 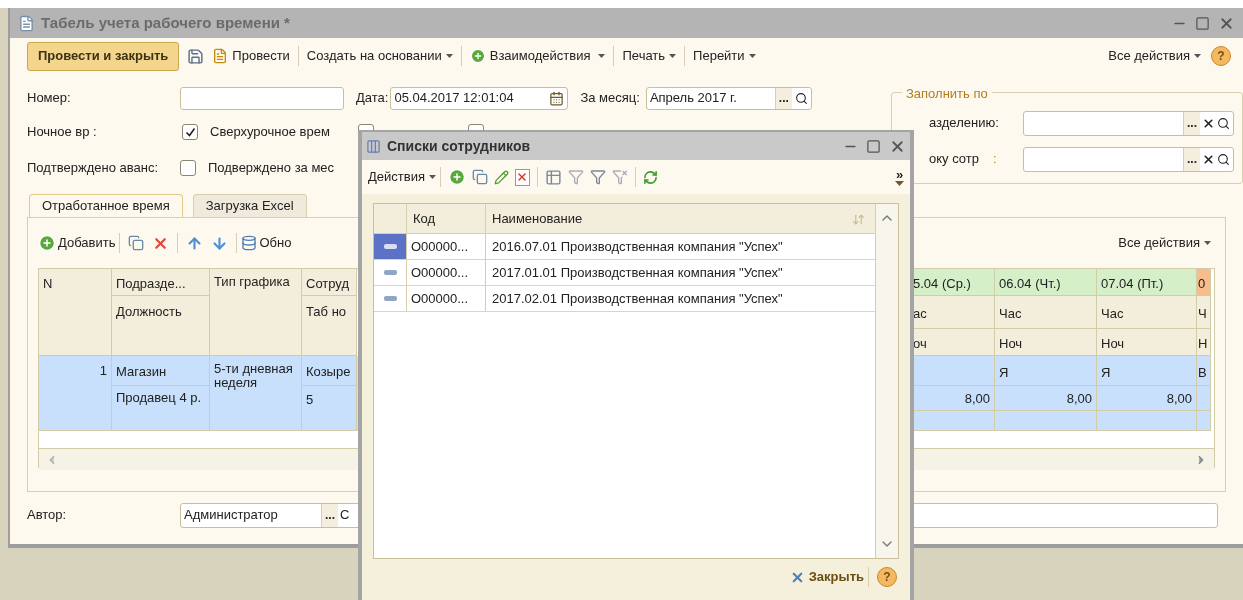 I want to click on author-label: Автор:, so click(x=47, y=515).